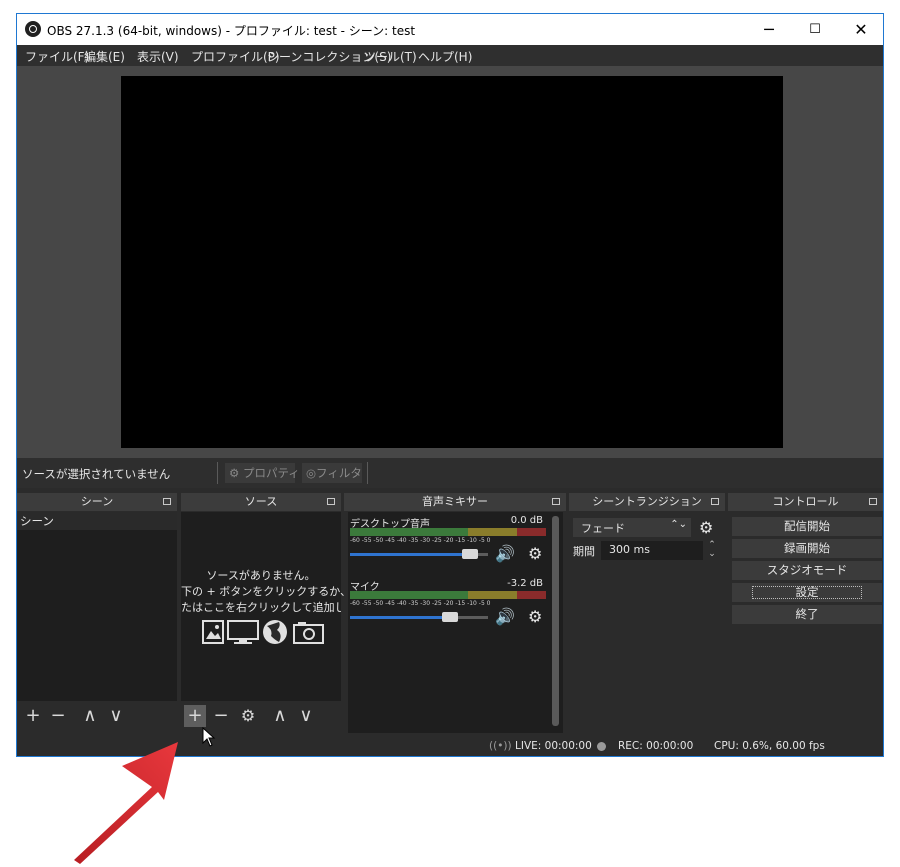 This screenshot has height=867, width=900. I want to click on image-icon, so click(213, 632).